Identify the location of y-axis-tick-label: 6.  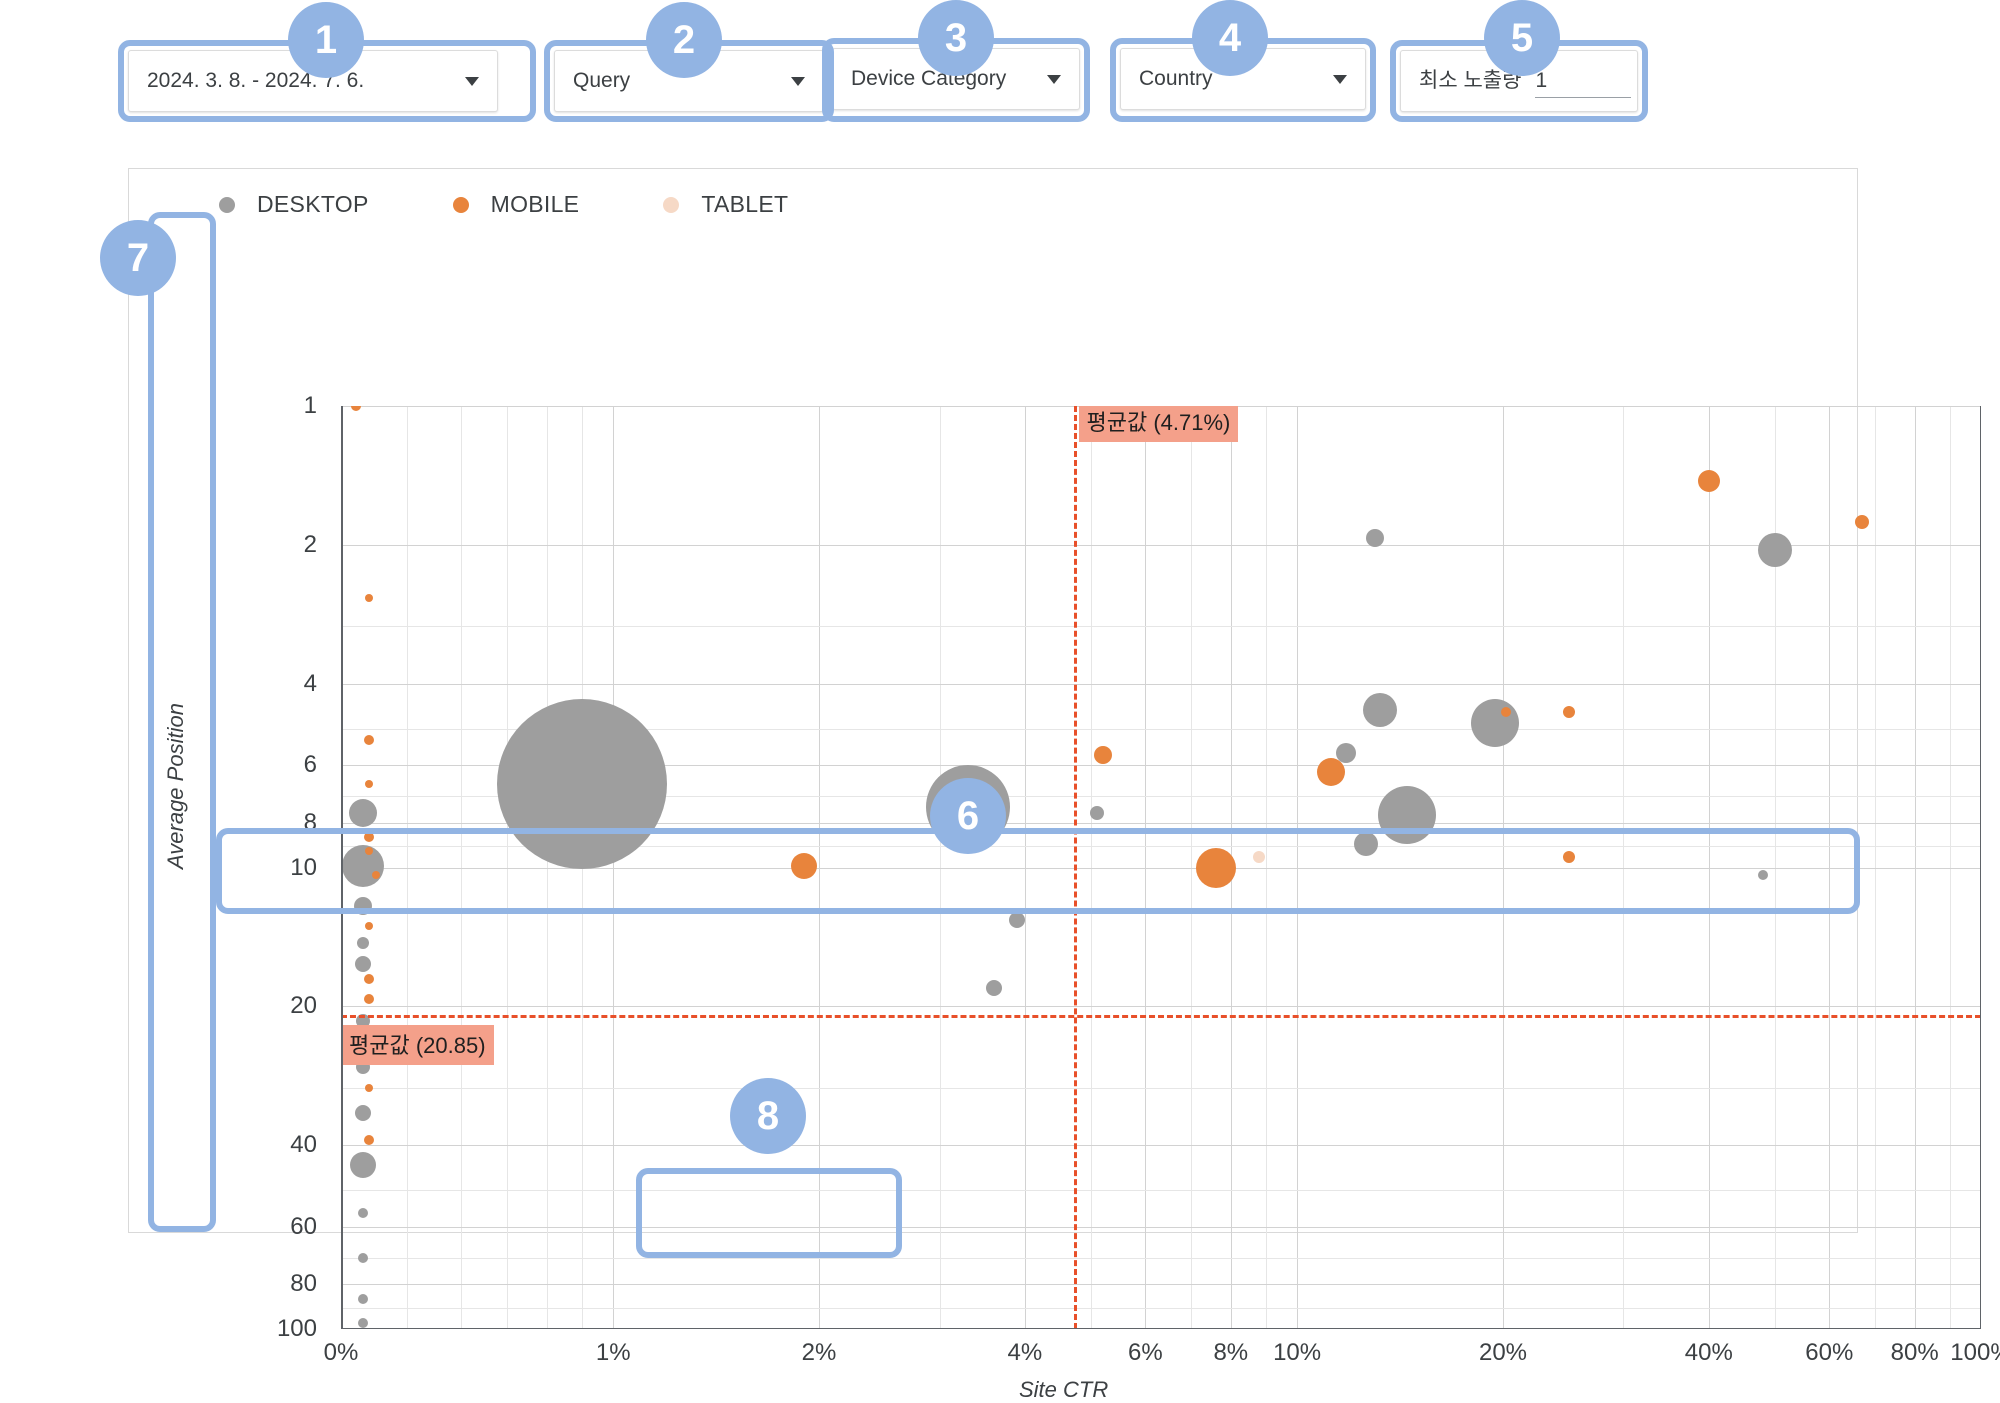
(310, 765).